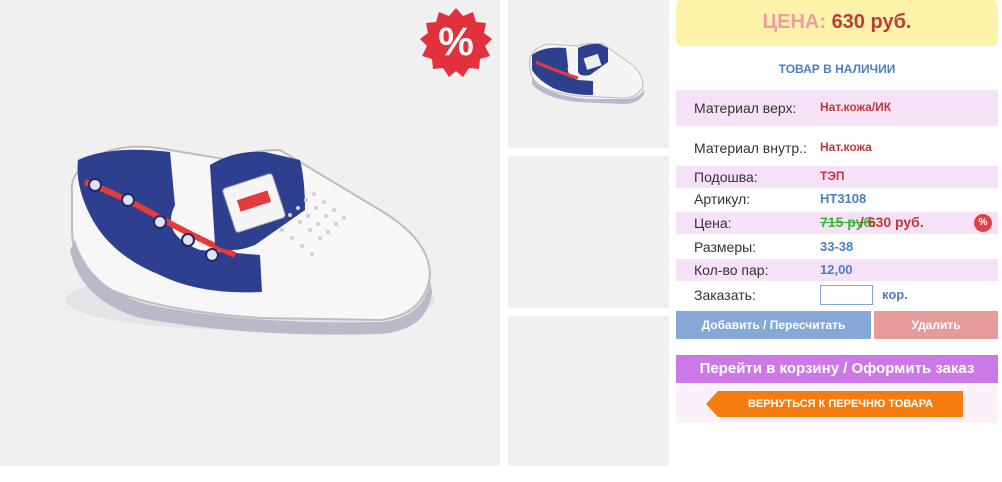 The height and width of the screenshot is (482, 1002). What do you see at coordinates (936, 325) in the screenshot?
I see `delete-button: Удалить` at bounding box center [936, 325].